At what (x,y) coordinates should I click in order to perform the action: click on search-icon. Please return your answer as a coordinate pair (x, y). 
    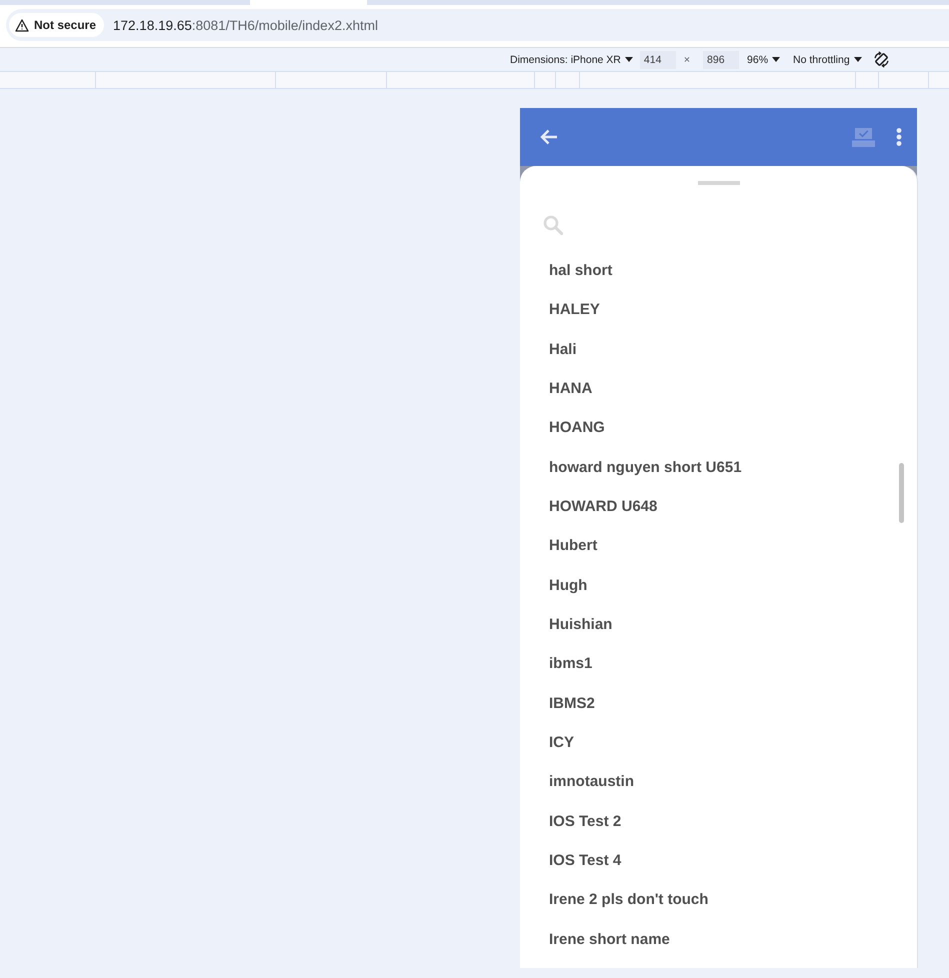
    Looking at the image, I should click on (553, 225).